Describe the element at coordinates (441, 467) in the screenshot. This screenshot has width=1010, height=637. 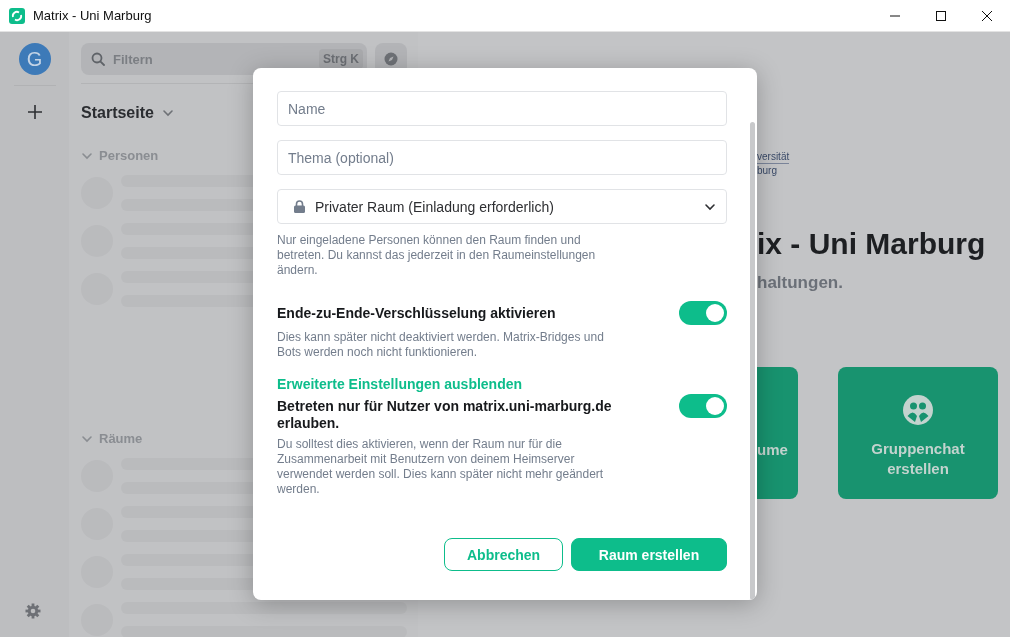
I see `help-text: Du solltest dies aktivieren, wenn der Raum nur für die Zusammenarbeit mit Benutzern von deinem Heimserver verwendet werden soll. Dies kann später nicht mehr geändert werden.` at that location.